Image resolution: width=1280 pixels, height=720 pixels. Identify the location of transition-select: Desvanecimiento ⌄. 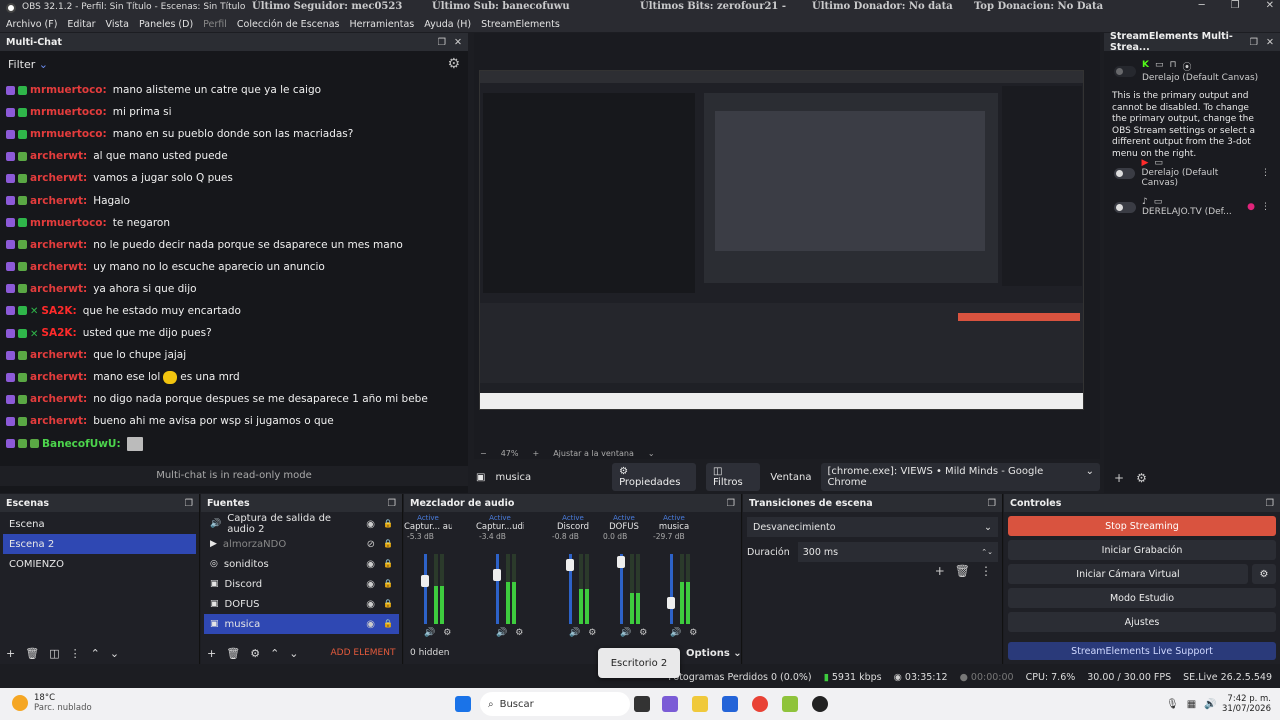
(872, 527).